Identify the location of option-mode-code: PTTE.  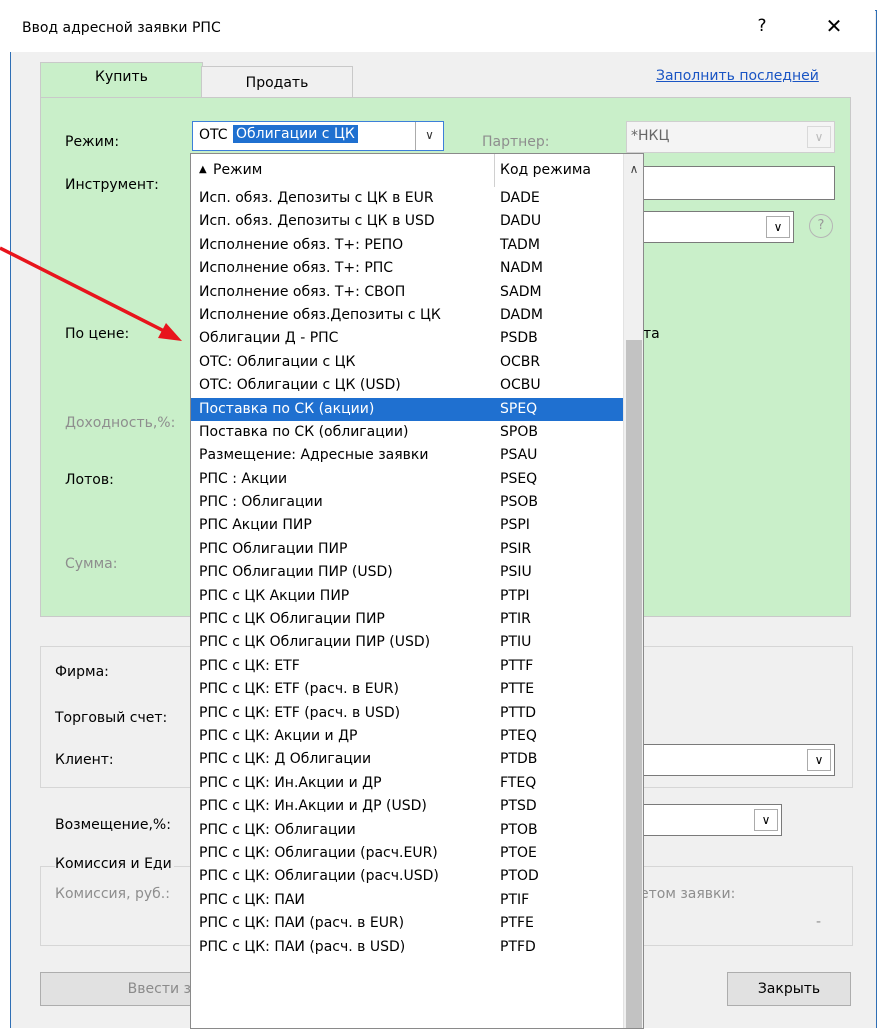
(517, 689).